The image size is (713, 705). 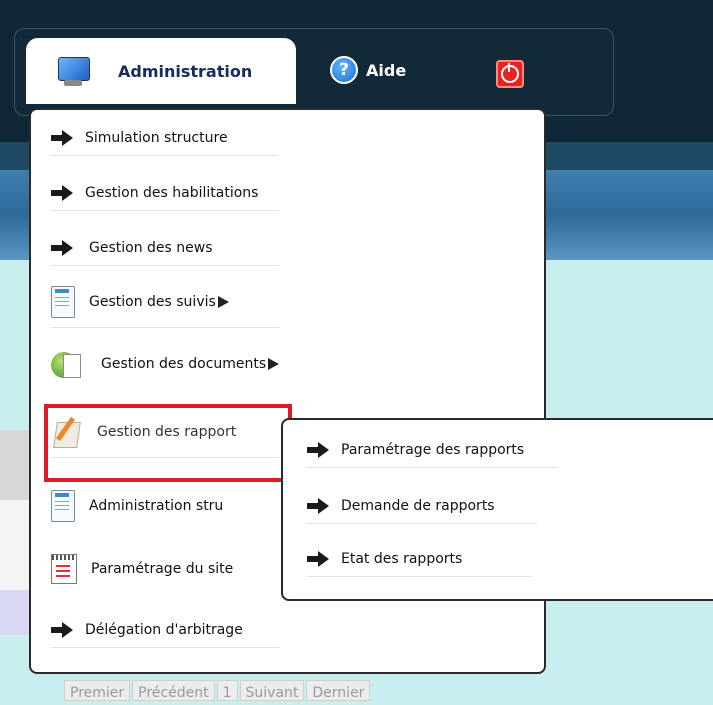 What do you see at coordinates (402, 559) in the screenshot?
I see `submenu-item-label: Etat des rapports` at bounding box center [402, 559].